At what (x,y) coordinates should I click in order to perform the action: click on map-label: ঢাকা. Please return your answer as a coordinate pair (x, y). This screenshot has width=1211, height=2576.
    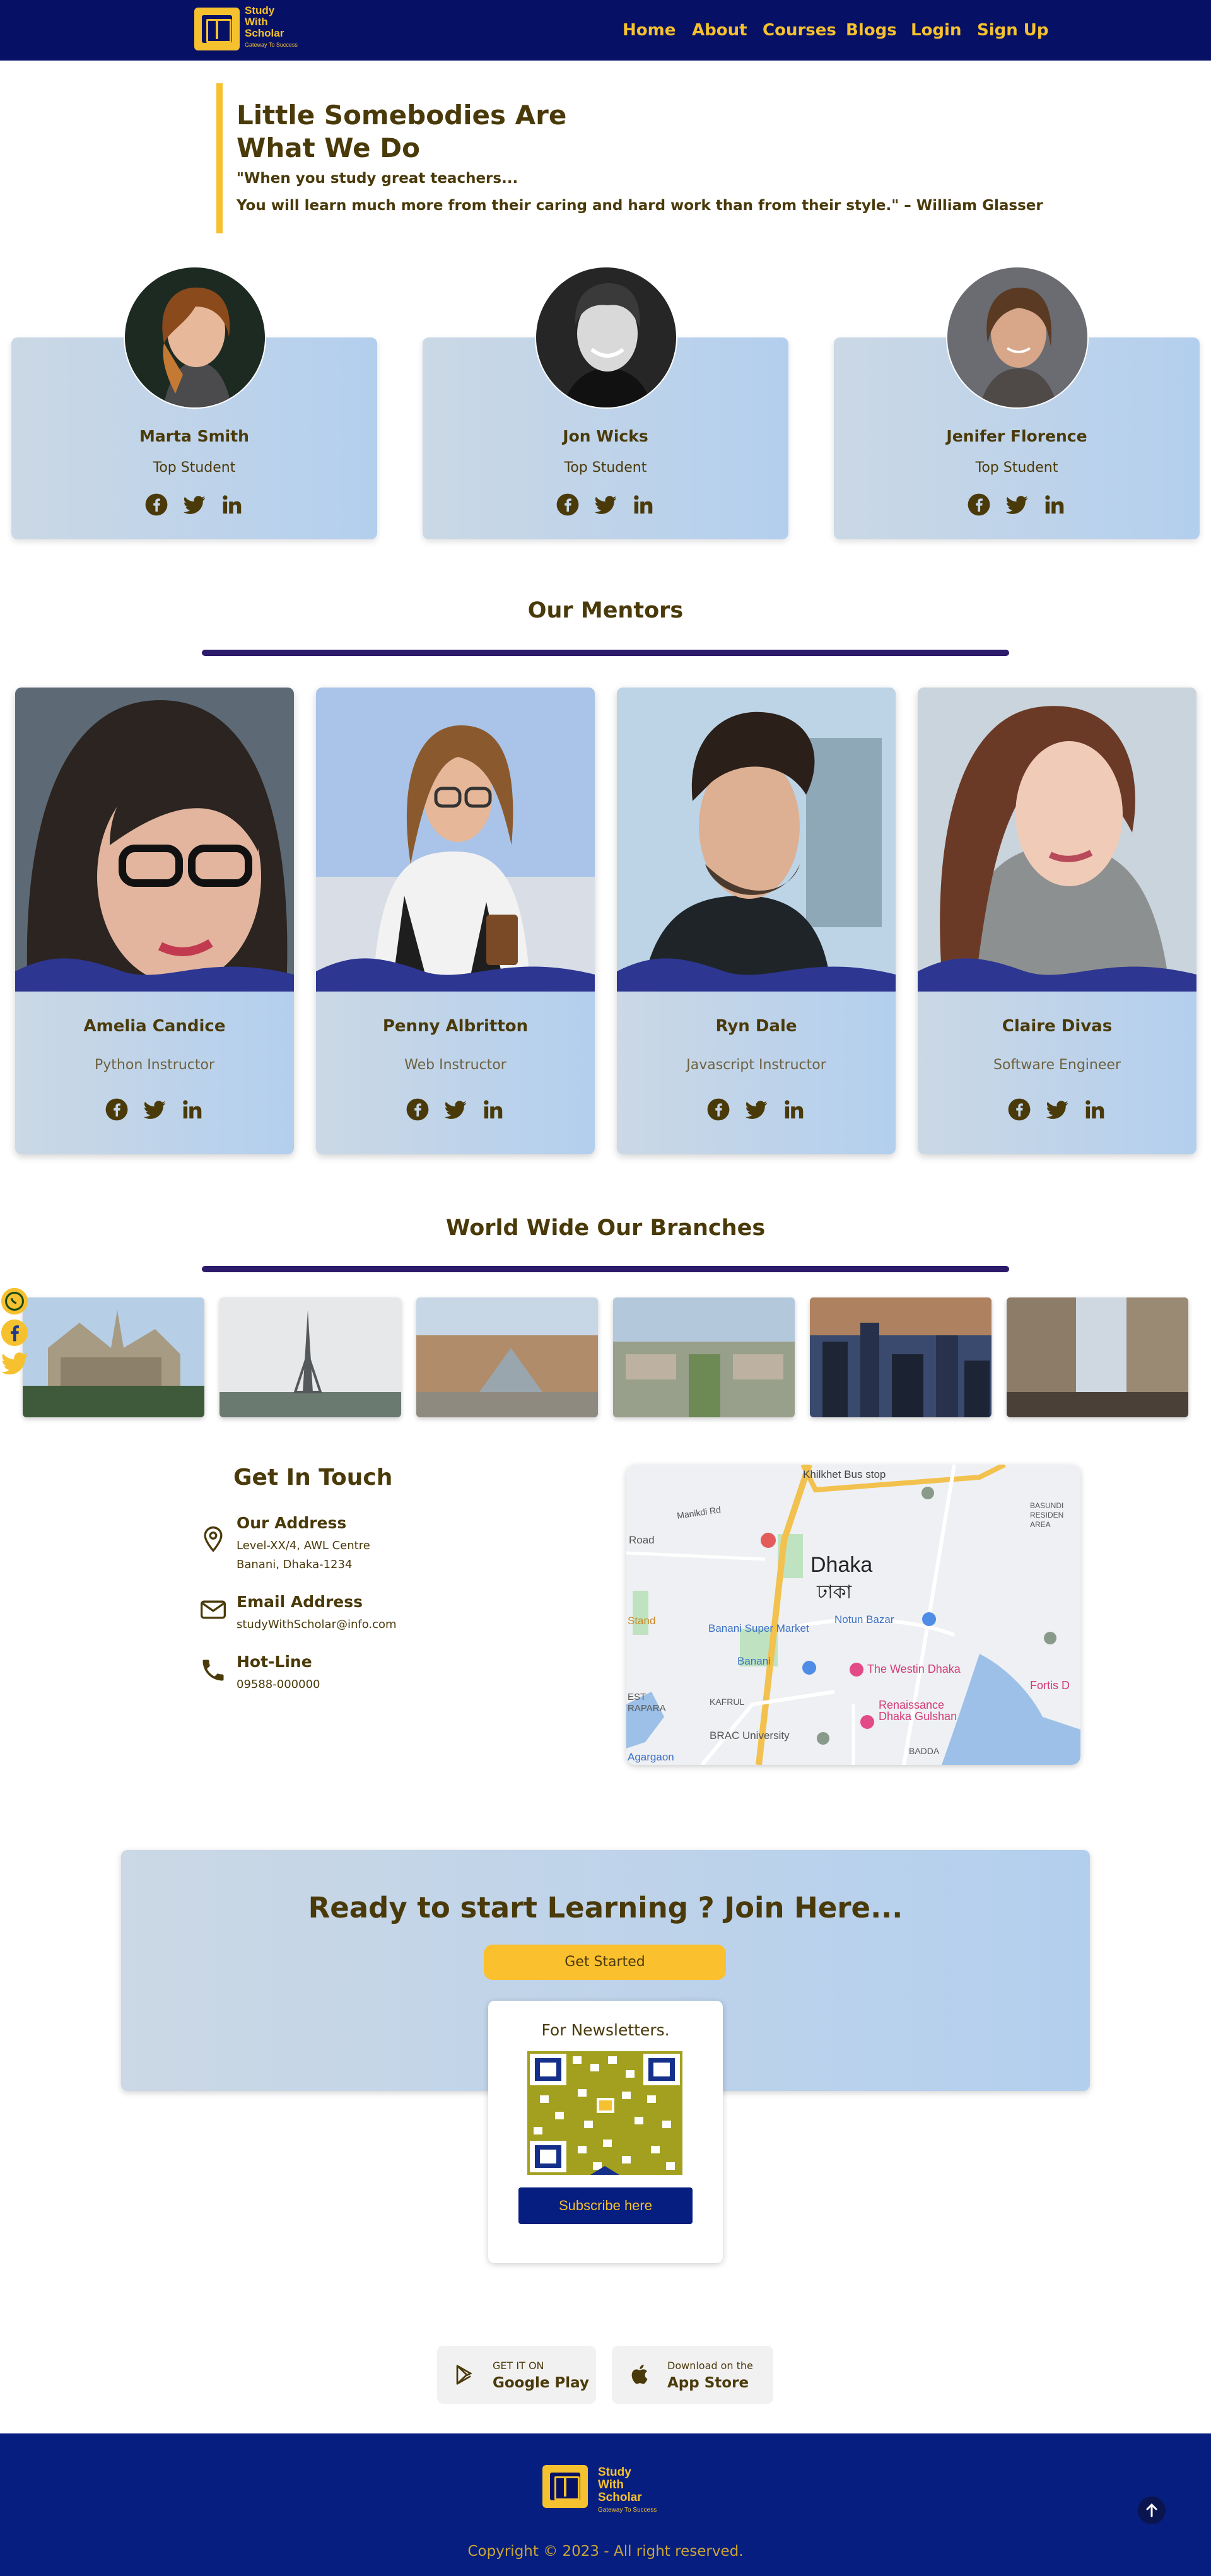
    Looking at the image, I should click on (834, 1592).